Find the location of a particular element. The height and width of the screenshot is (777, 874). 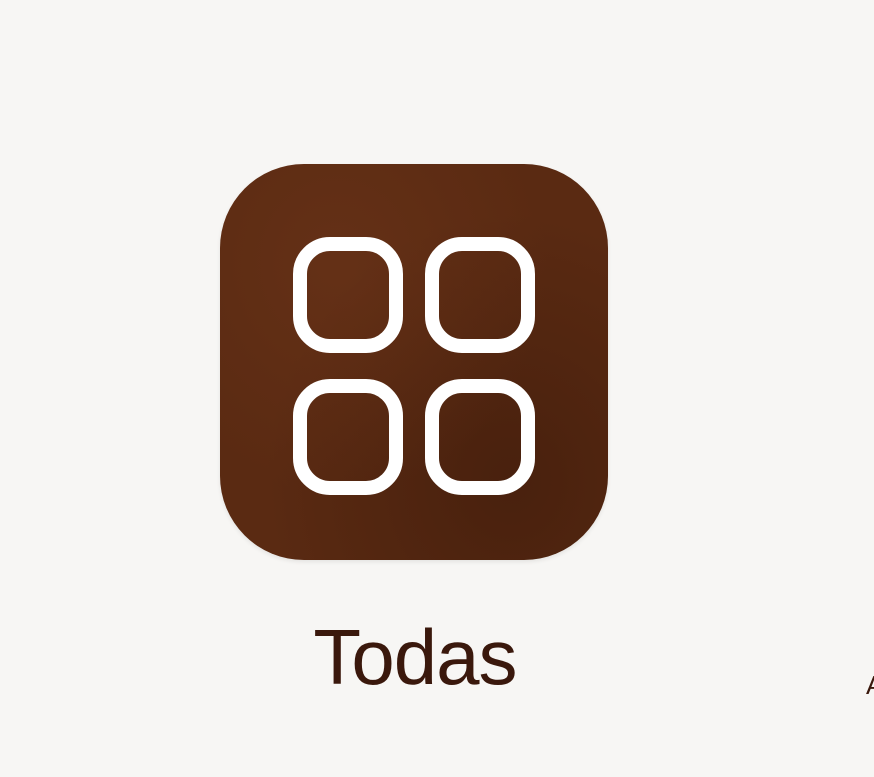

next-category-label-fragment: A is located at coordinates (870, 684).